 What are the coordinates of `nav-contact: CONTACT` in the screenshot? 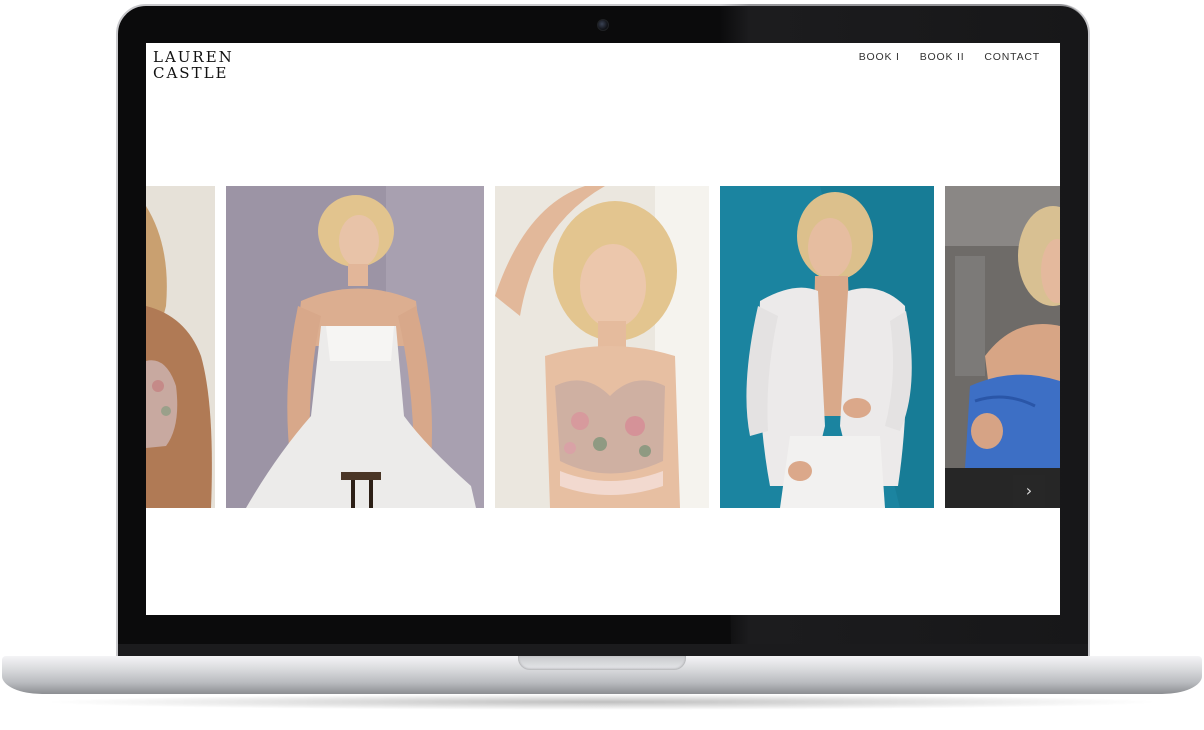 It's located at (1012, 57).